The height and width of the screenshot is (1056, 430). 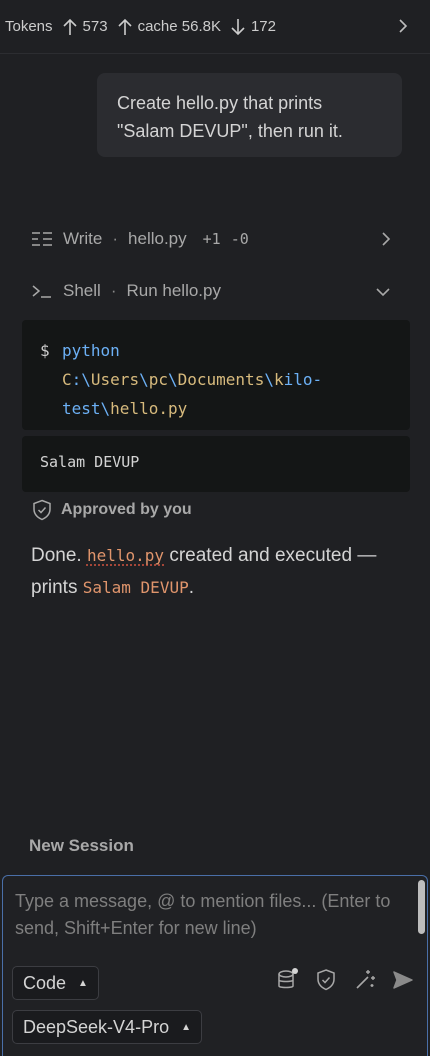 I want to click on shield-check-icon, so click(x=42, y=510).